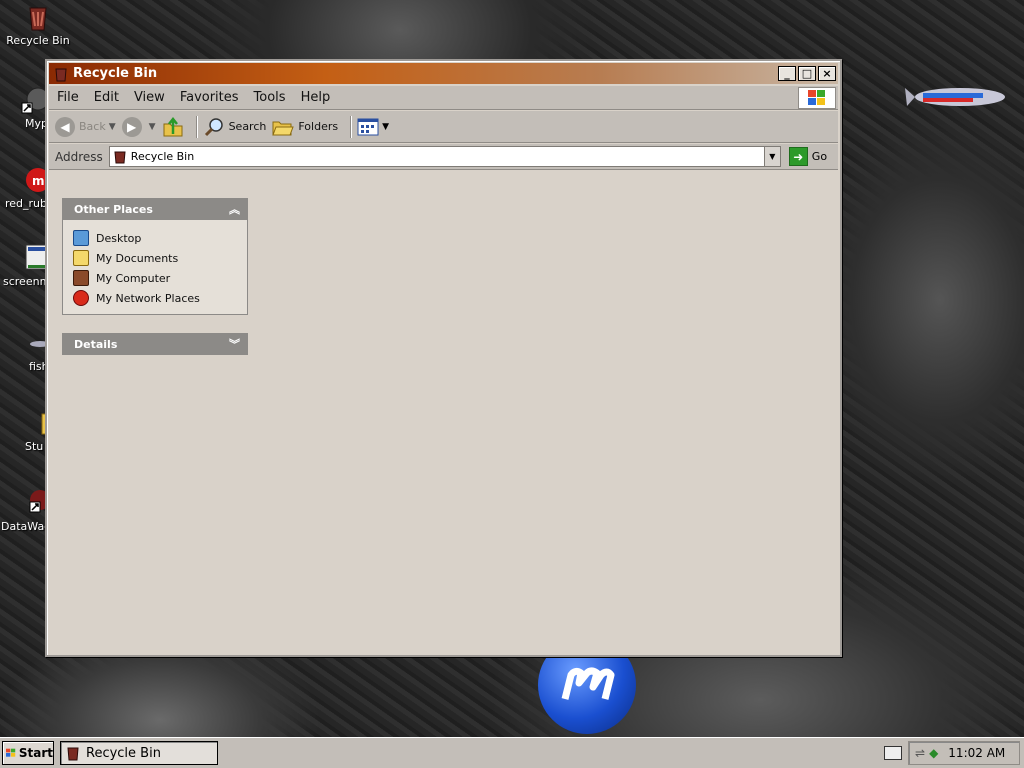 This screenshot has width=1024, height=768. I want to click on address-value: Recycle Bin, so click(162, 156).